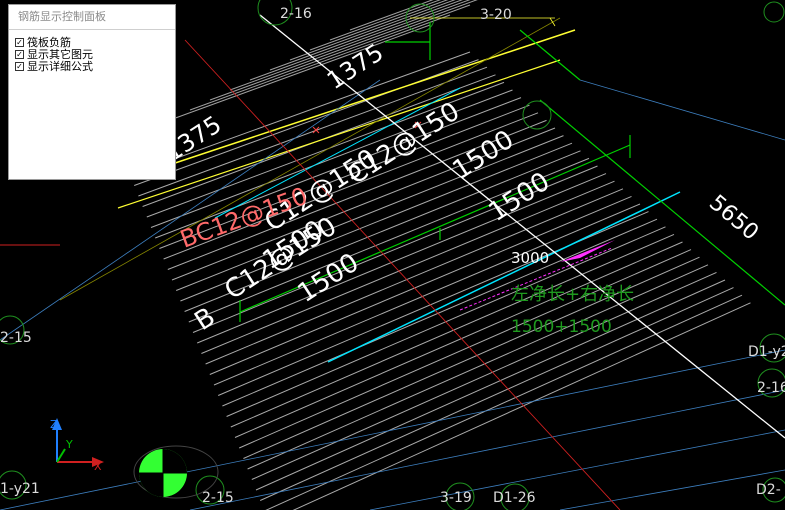 This screenshot has width=785, height=510. Describe the element at coordinates (60, 66) in the screenshot. I see `option-label: 显示详细公式` at that location.